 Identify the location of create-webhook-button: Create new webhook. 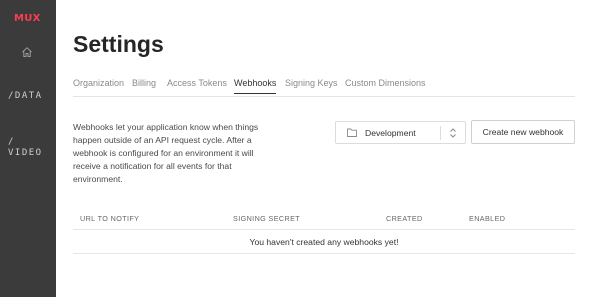
(523, 132).